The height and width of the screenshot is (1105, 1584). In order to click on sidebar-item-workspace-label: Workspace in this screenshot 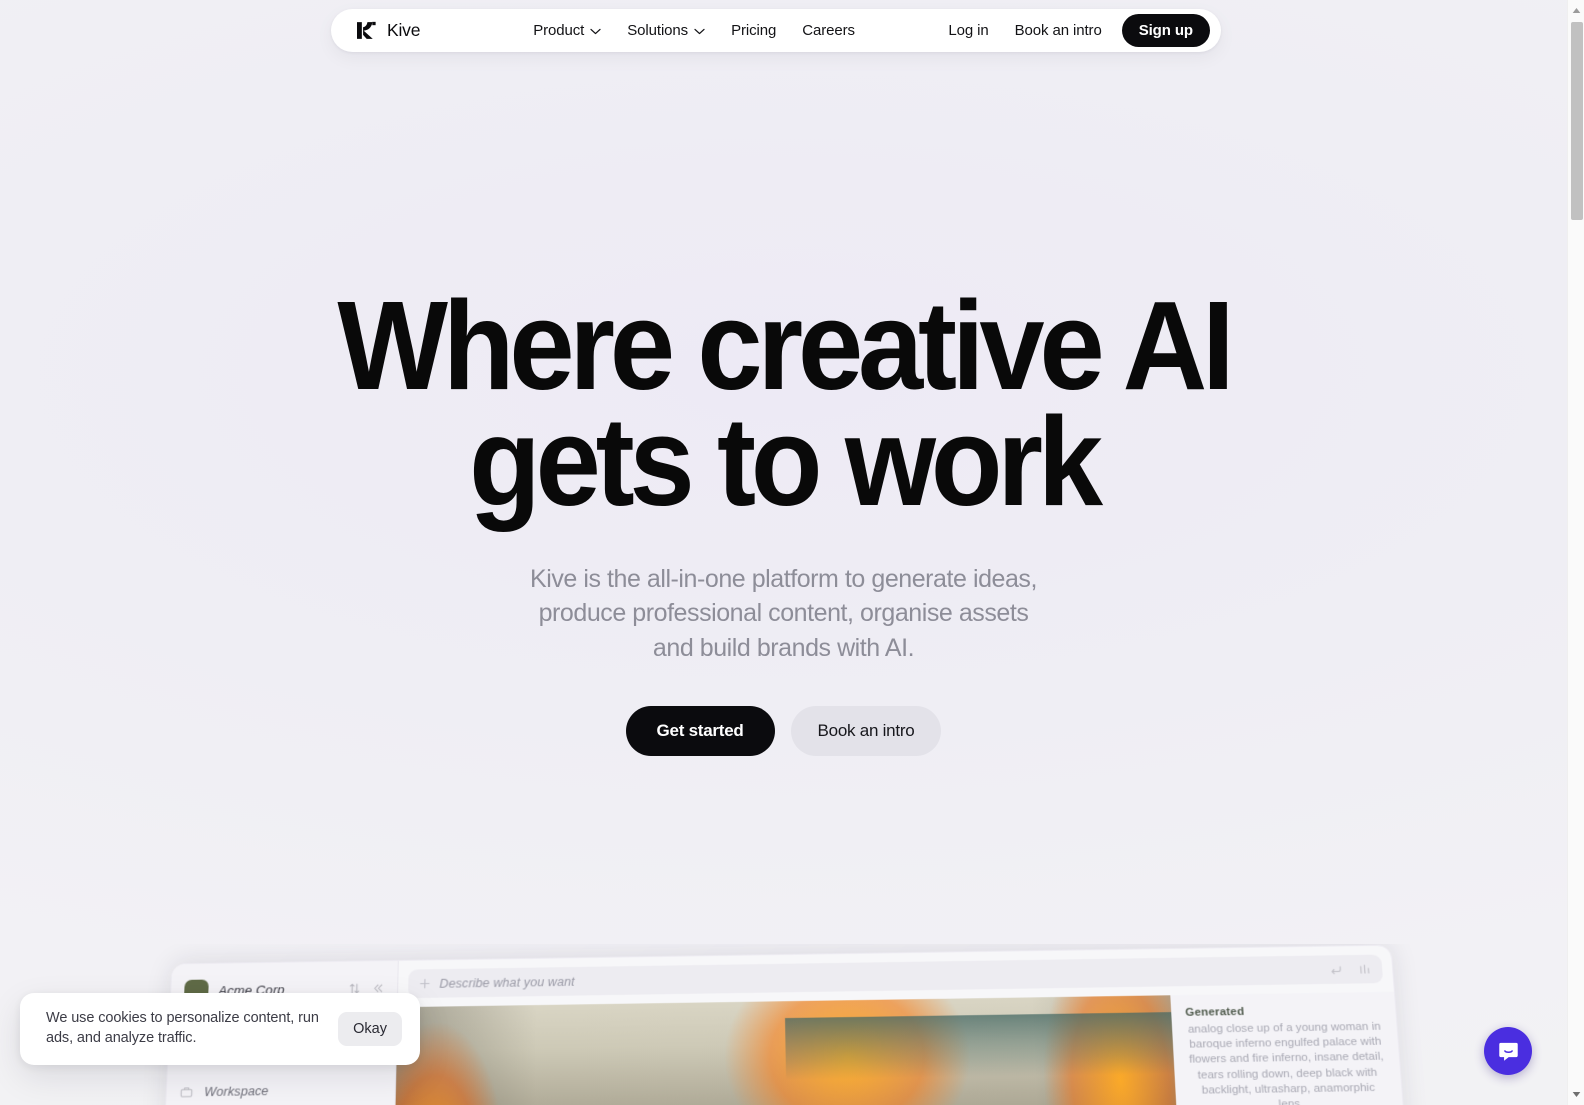, I will do `click(236, 1092)`.